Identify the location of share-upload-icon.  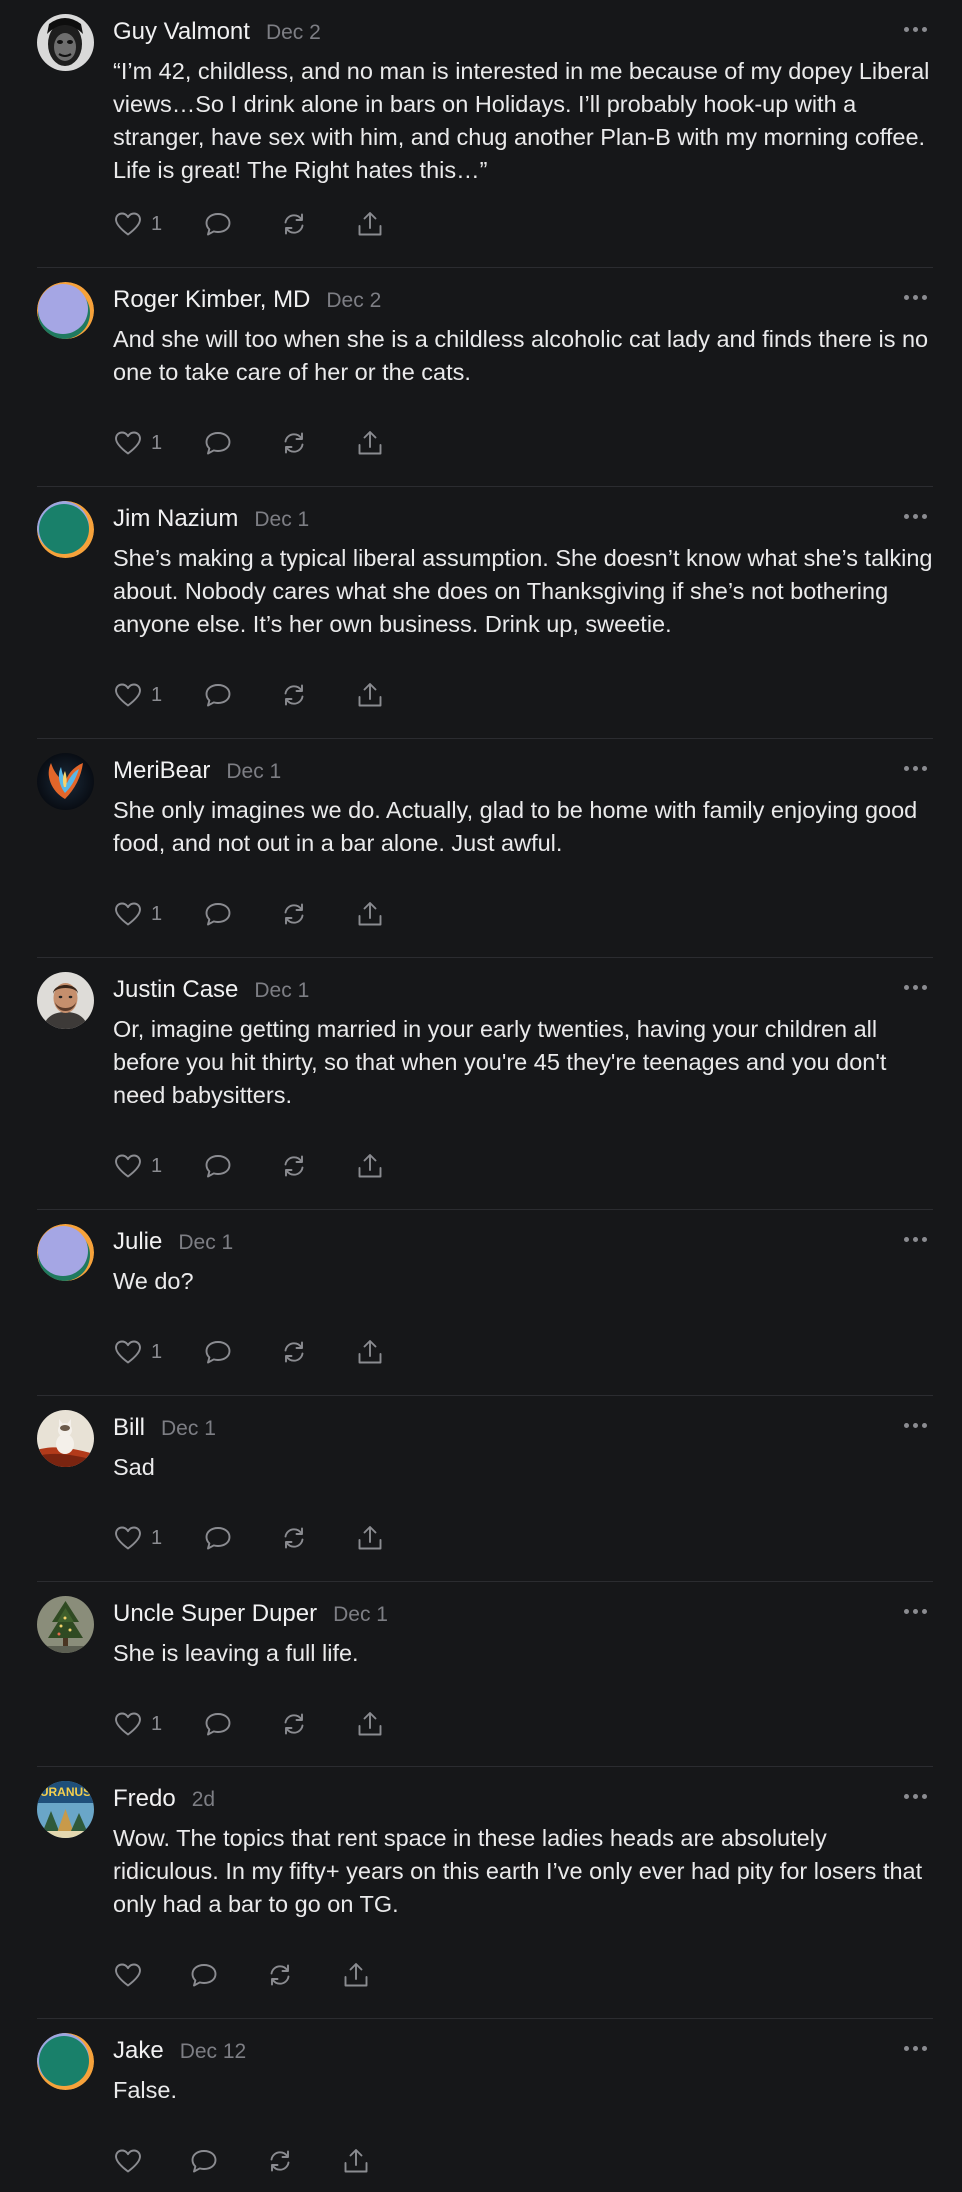
(370, 1166).